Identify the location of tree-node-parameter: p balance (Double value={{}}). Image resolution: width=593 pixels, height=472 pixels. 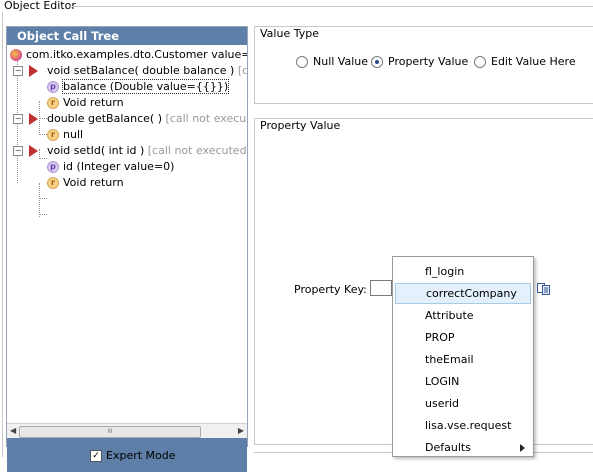
(138, 87).